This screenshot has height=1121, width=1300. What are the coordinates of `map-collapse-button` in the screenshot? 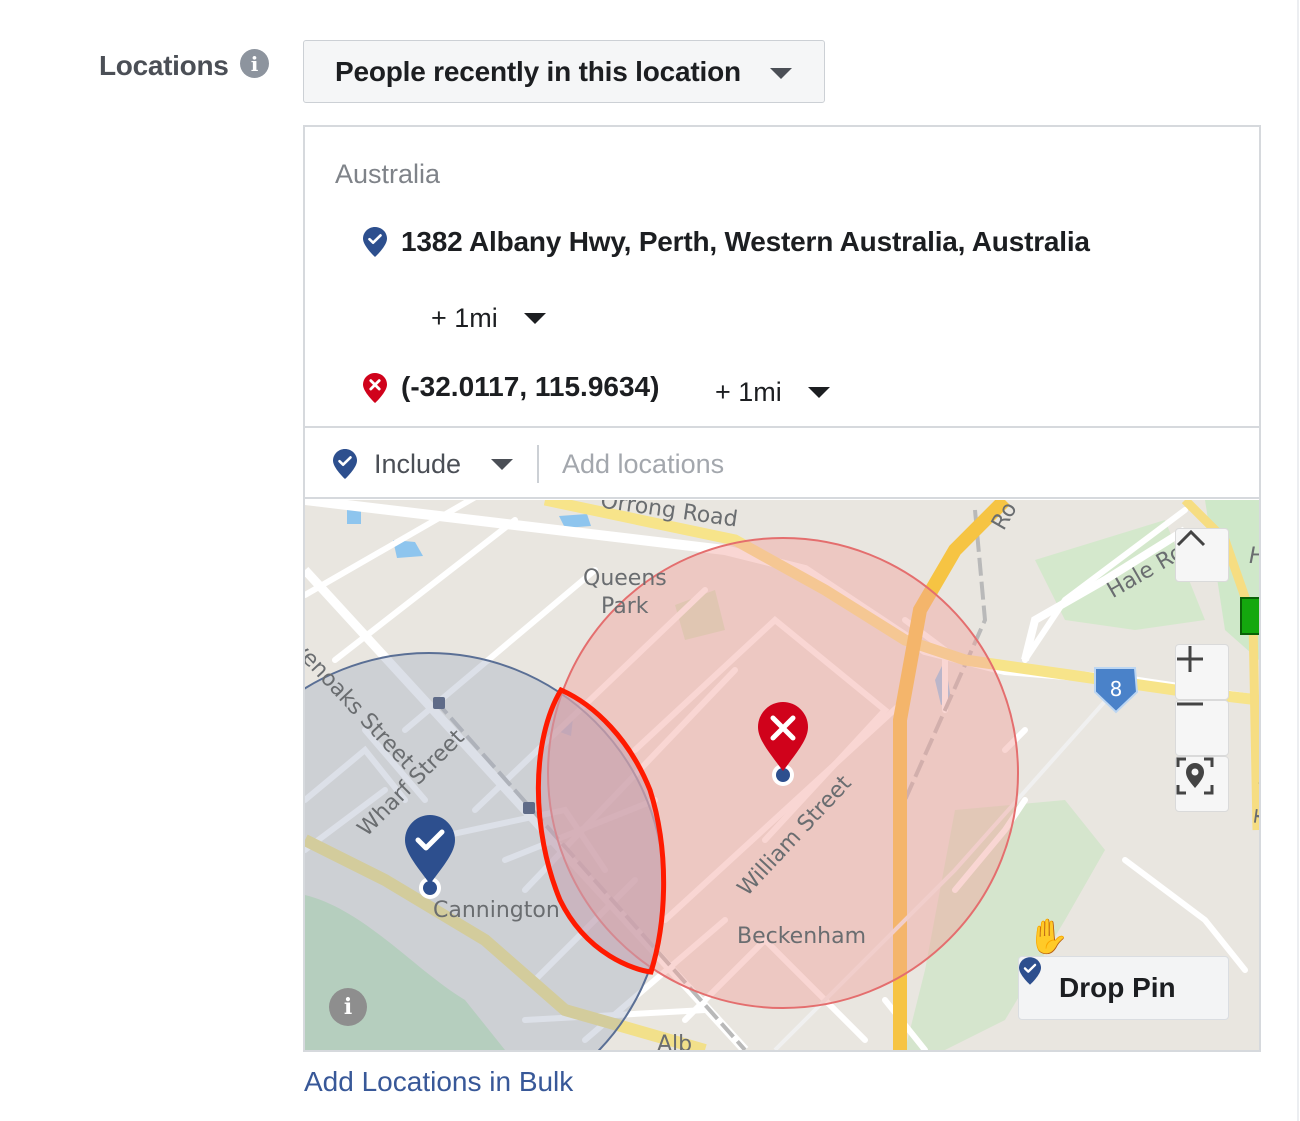 It's located at (1202, 555).